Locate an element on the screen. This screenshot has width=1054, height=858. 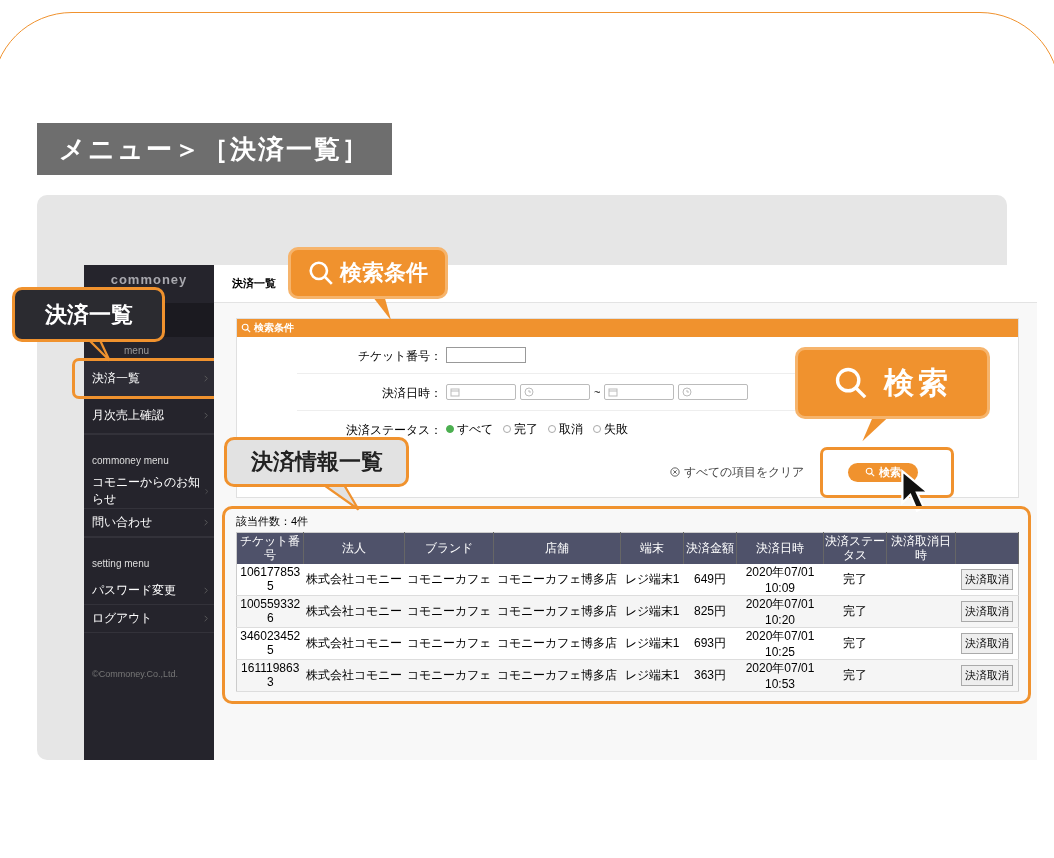
panel-title: 検索条件 is located at coordinates (274, 328).